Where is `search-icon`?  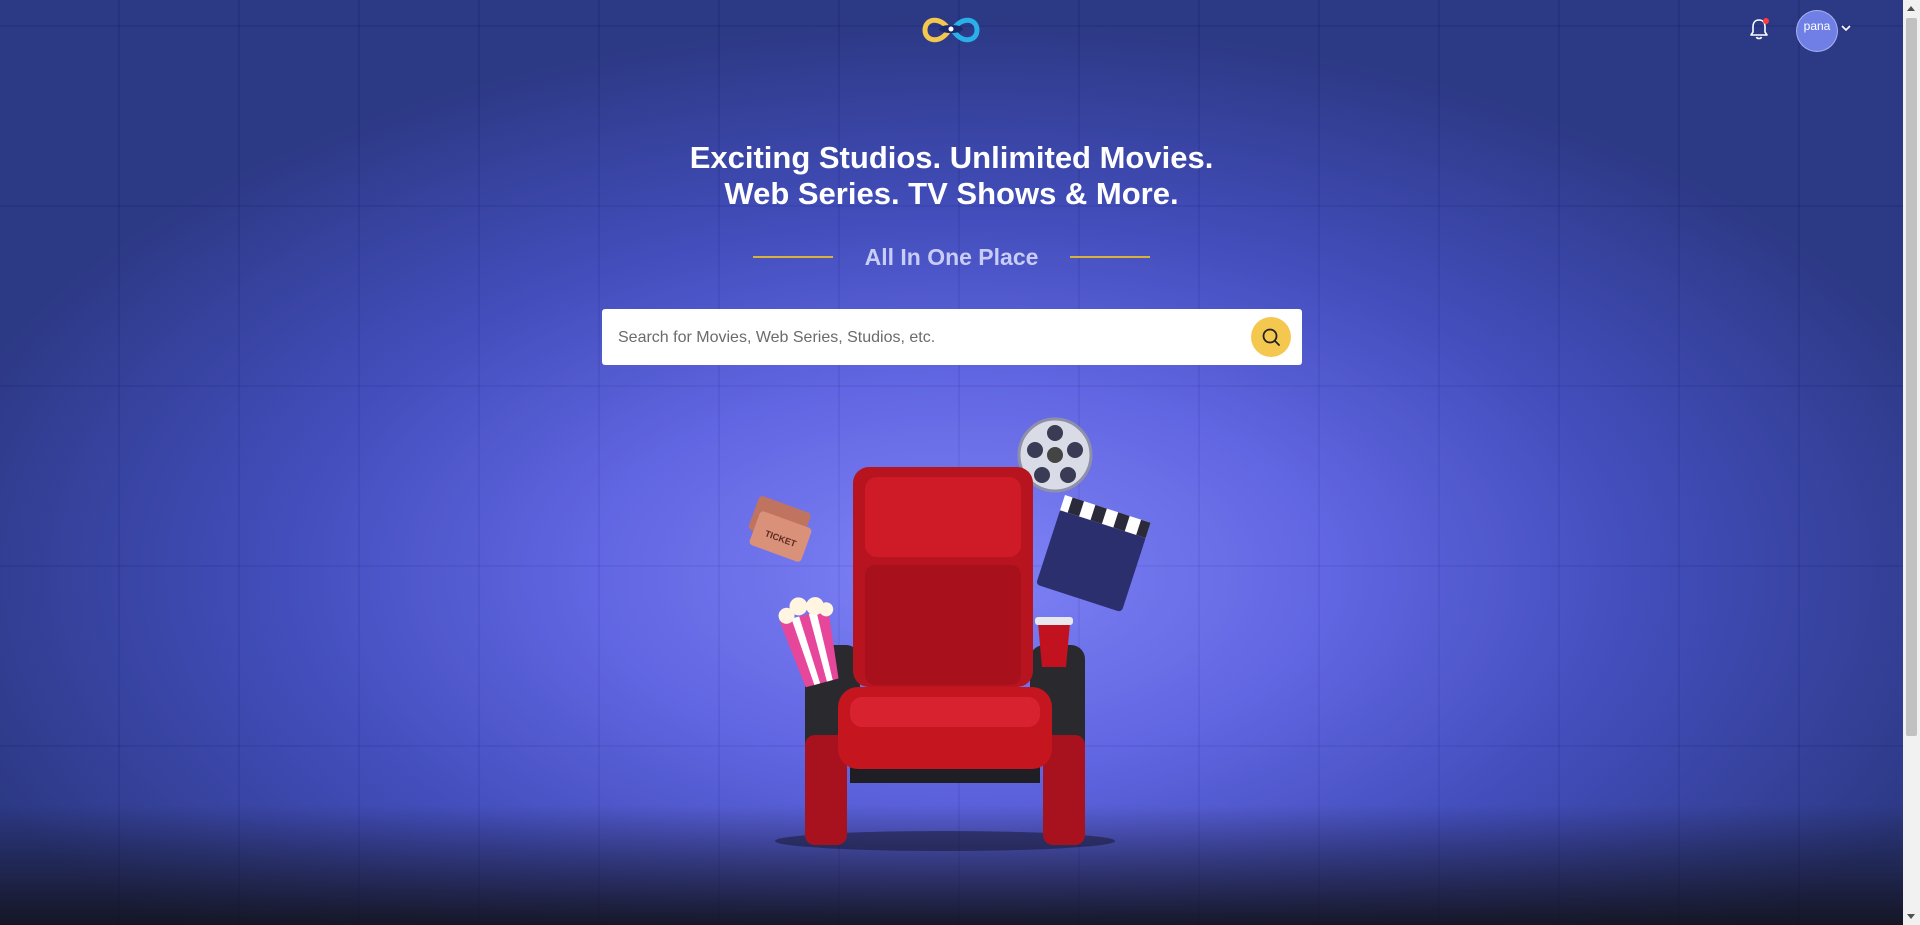 search-icon is located at coordinates (1271, 337).